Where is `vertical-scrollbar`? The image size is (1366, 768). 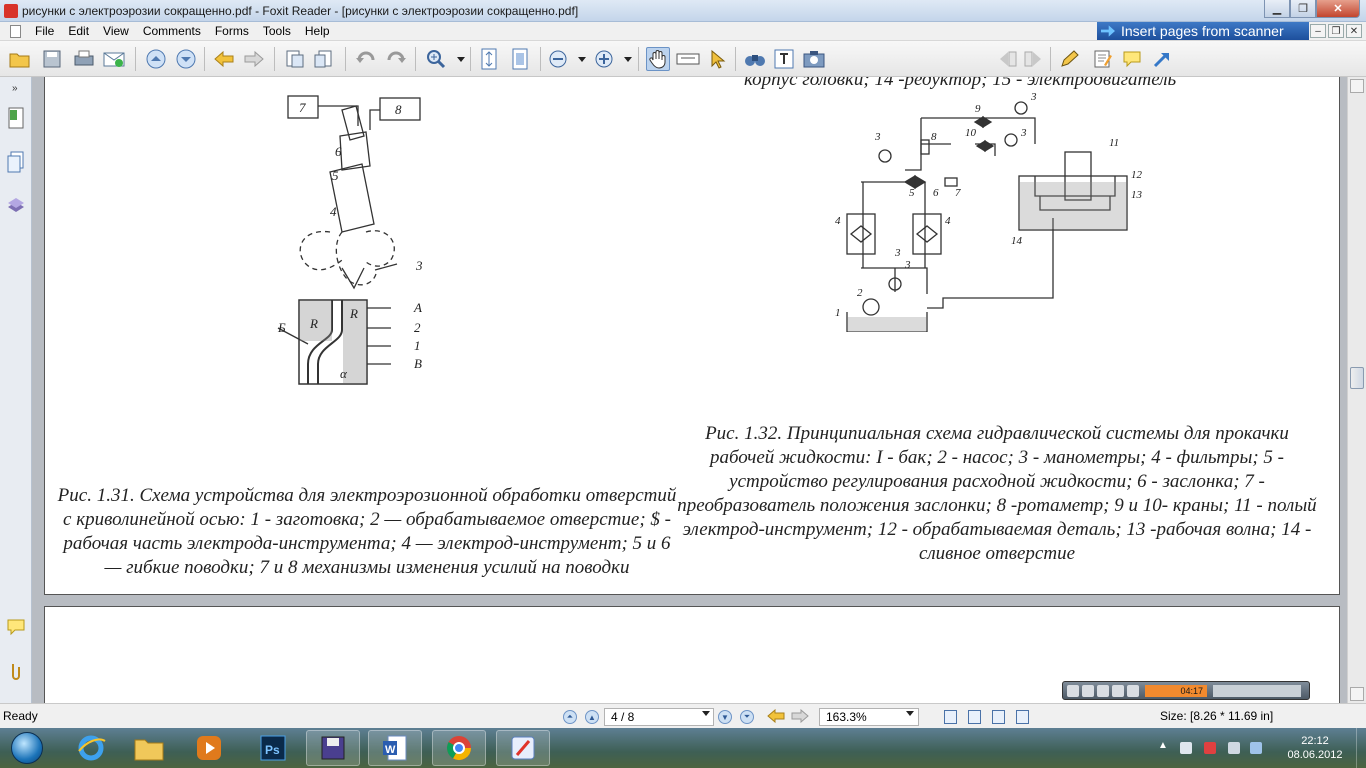
vertical-scrollbar is located at coordinates (1356, 390).